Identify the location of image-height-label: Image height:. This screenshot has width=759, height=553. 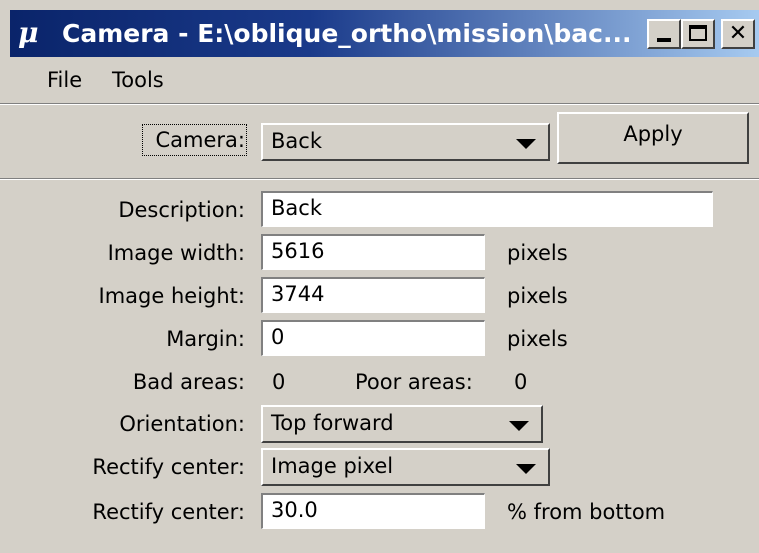
(171, 296).